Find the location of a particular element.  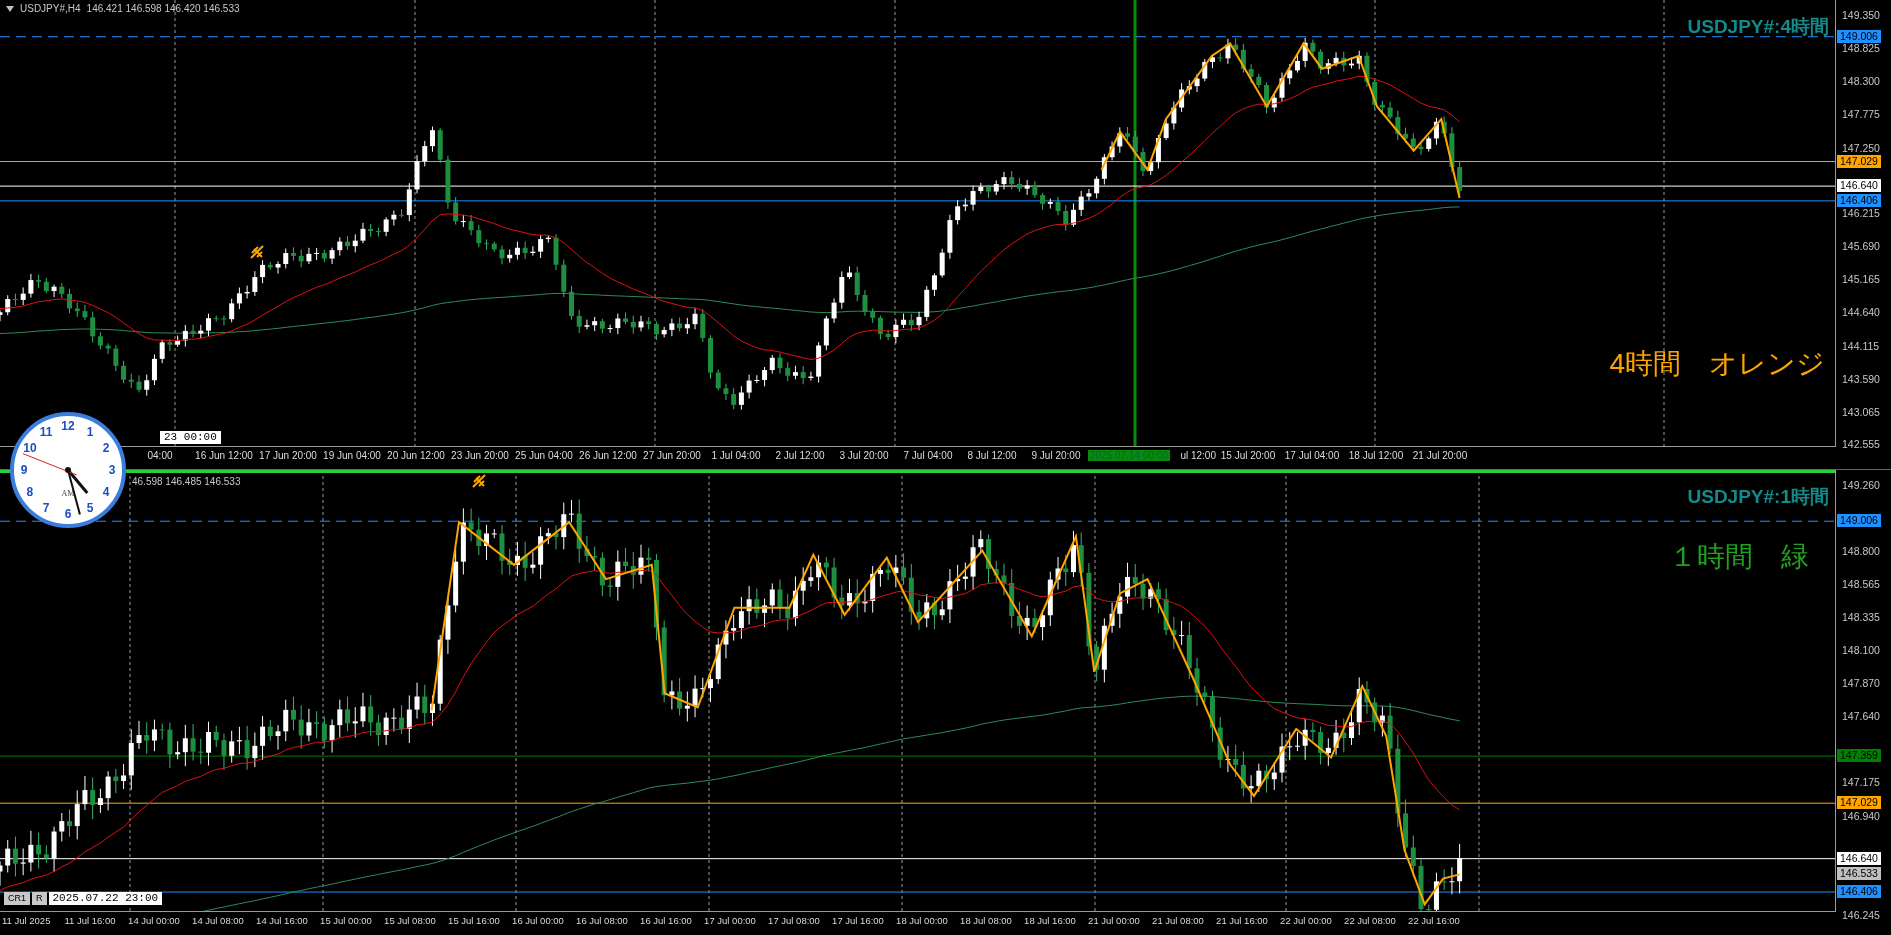

price-tick: 143.590 is located at coordinates (1861, 378).